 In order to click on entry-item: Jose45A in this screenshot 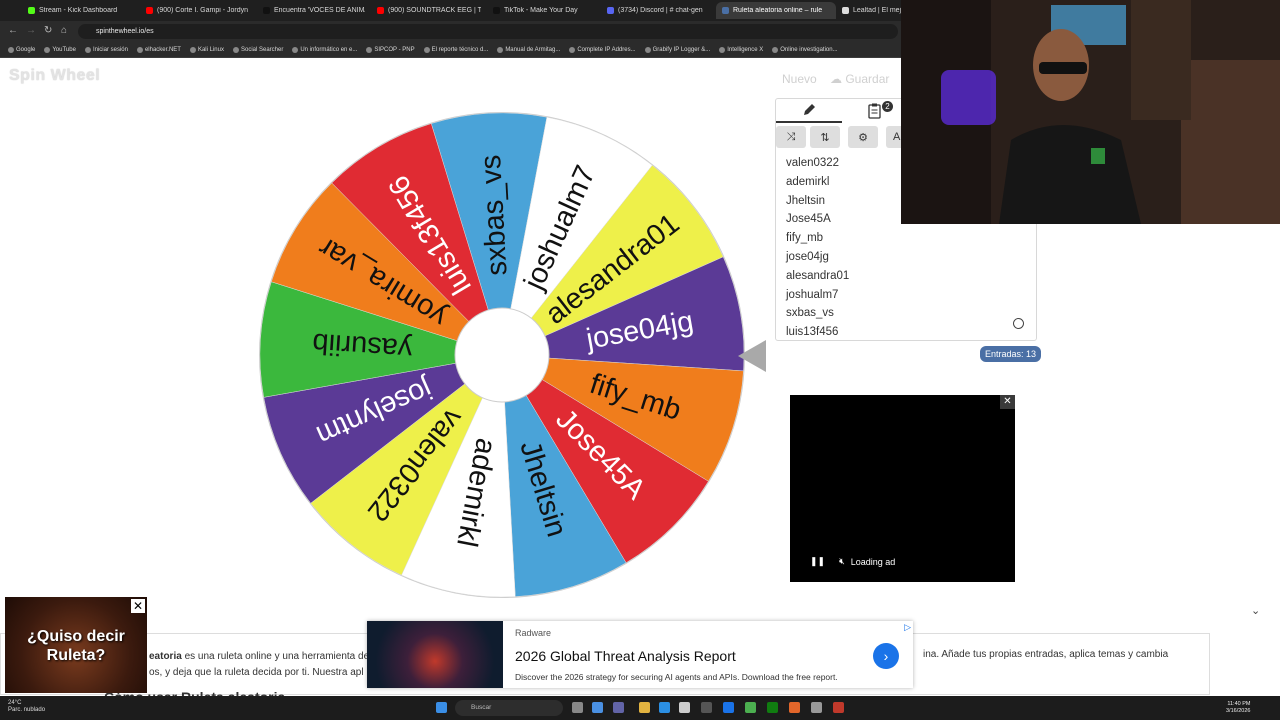, I will do `click(817, 219)`.